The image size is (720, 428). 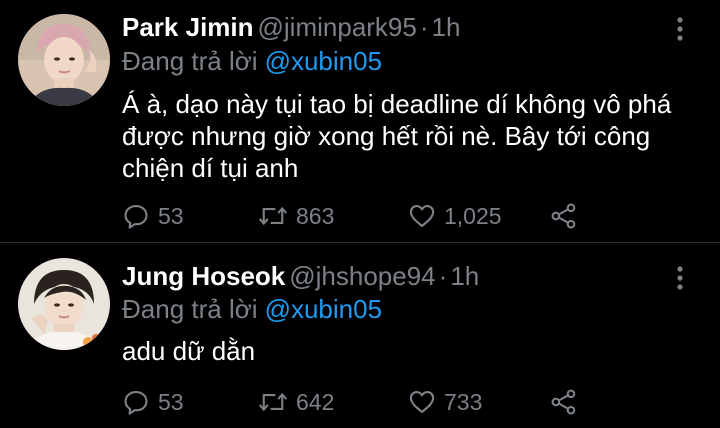 I want to click on user-handle: @jhshope94, so click(x=362, y=276).